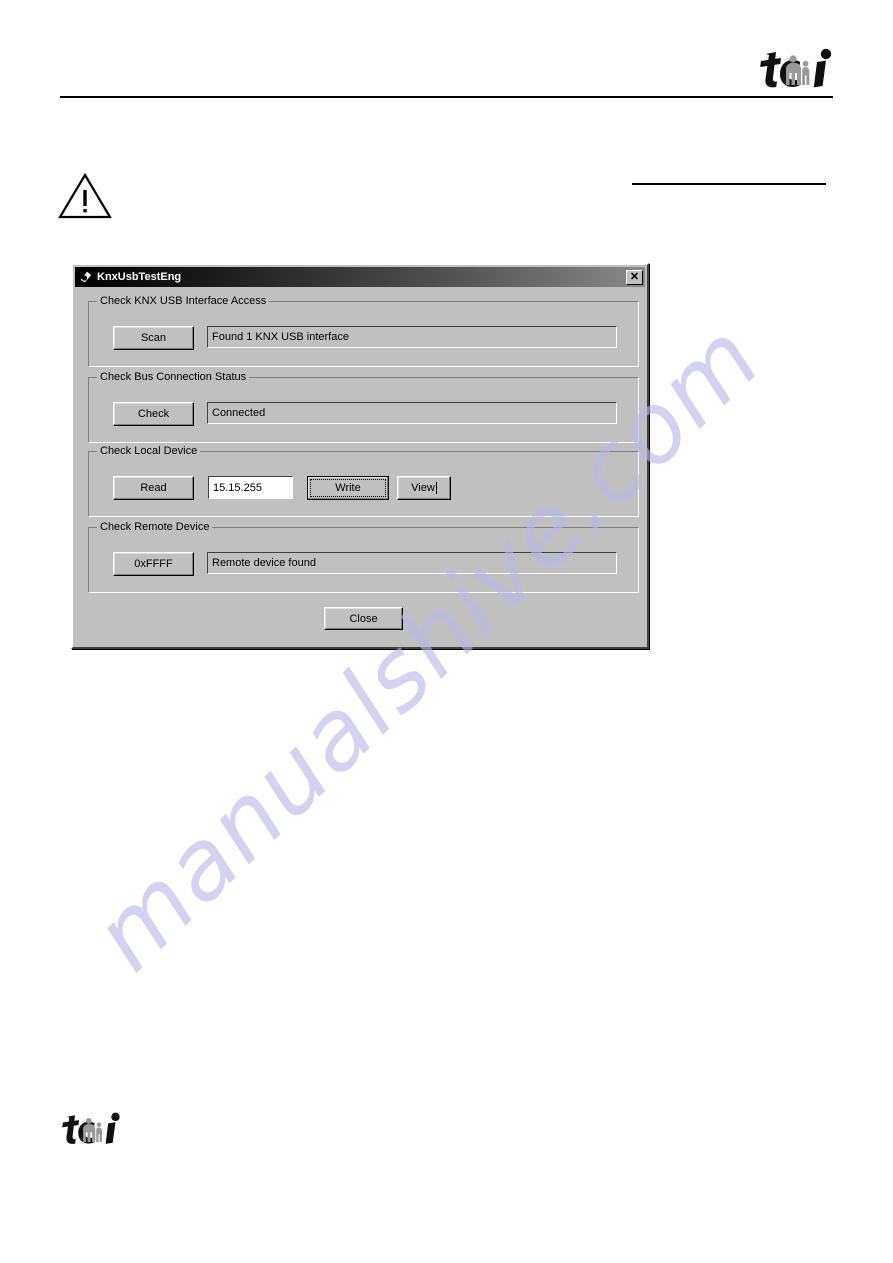  What do you see at coordinates (92, 1129) in the screenshot?
I see `tci-logo-footer` at bounding box center [92, 1129].